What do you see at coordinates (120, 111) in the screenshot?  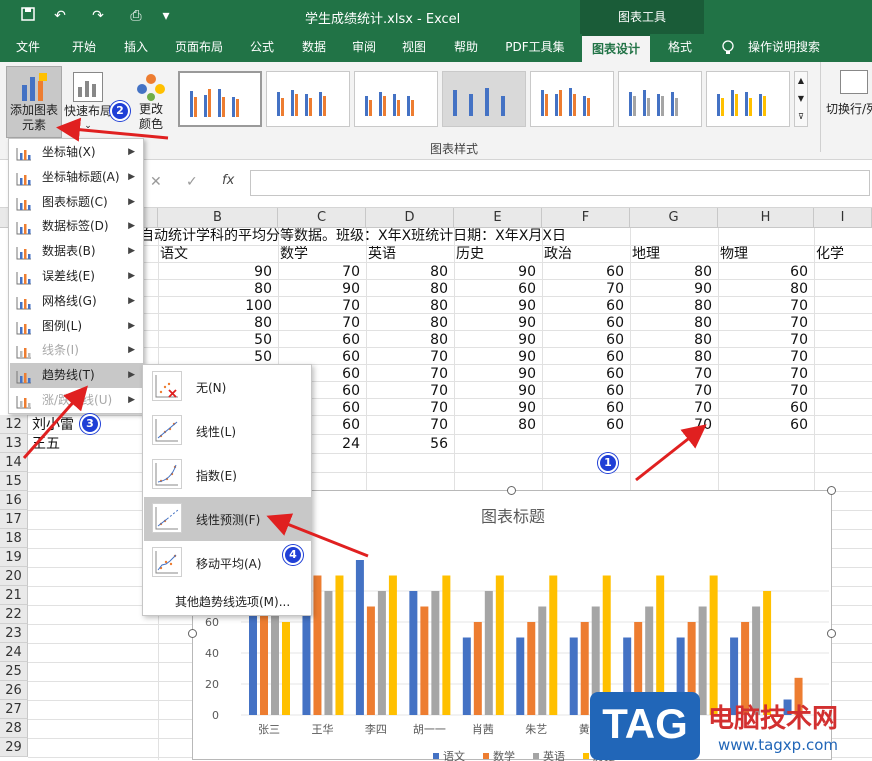 I see `step-badge-2: 2` at bounding box center [120, 111].